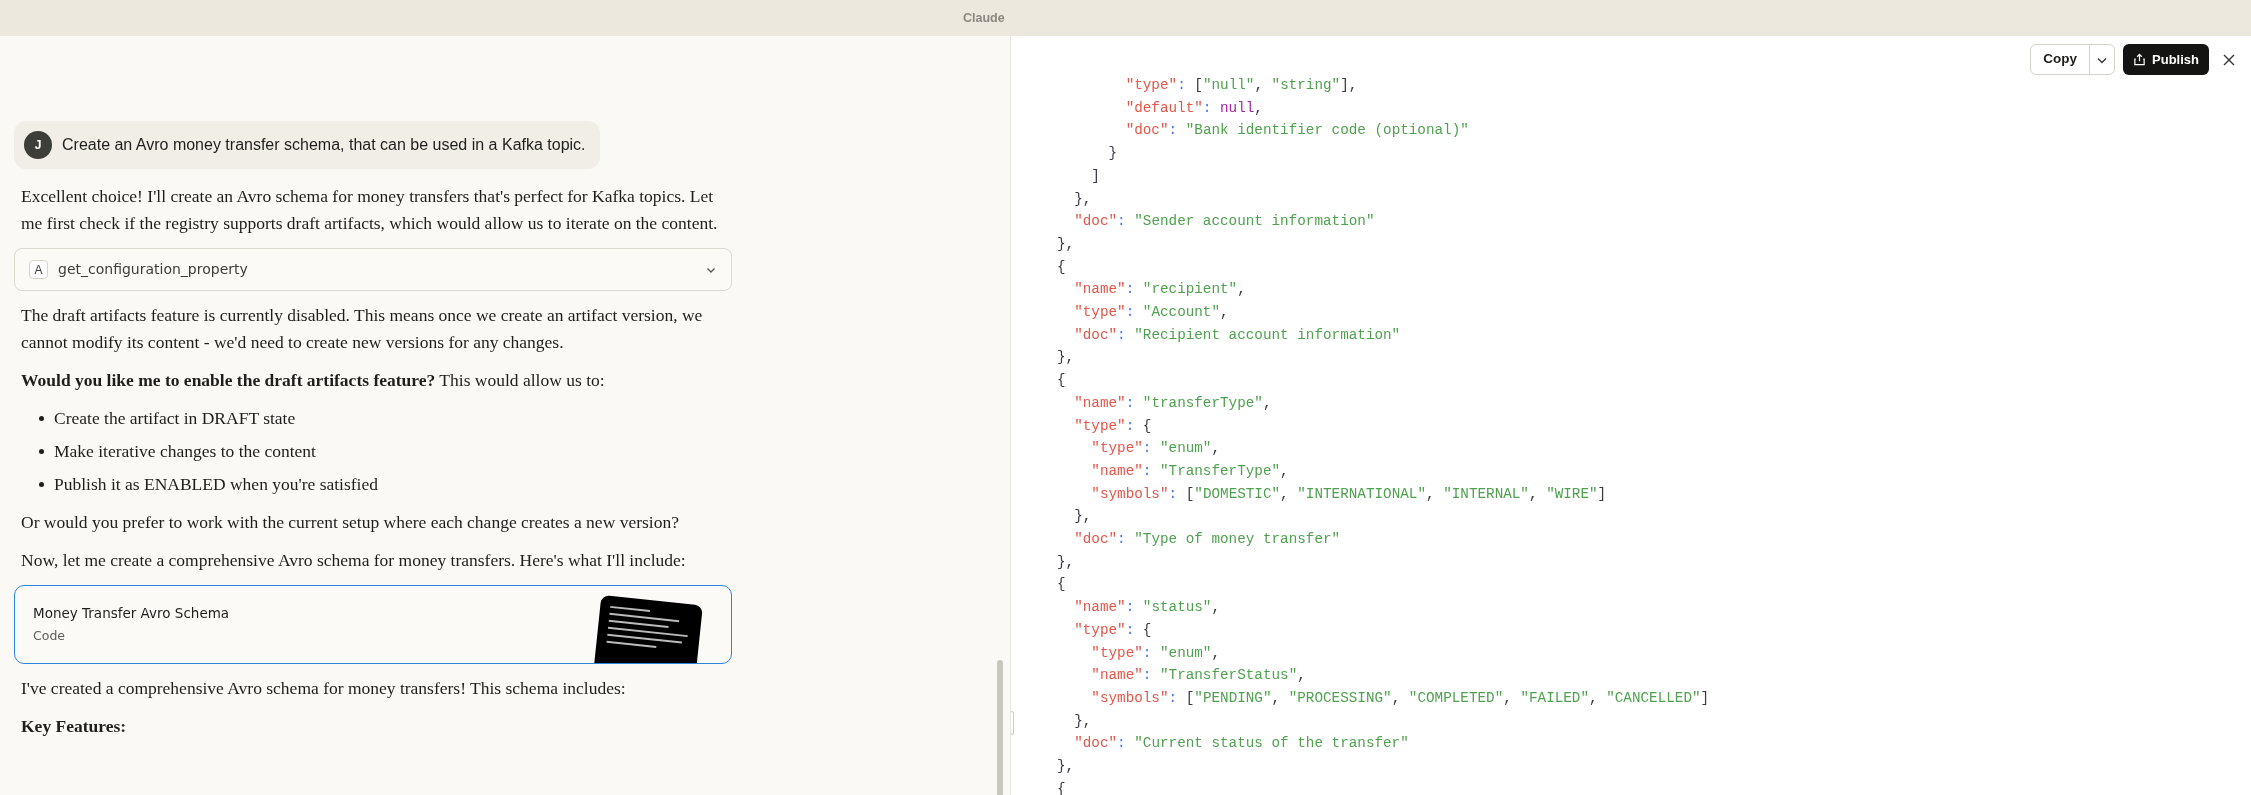  Describe the element at coordinates (373, 269) in the screenshot. I see `tool-call-row: A get_configuration_property` at that location.